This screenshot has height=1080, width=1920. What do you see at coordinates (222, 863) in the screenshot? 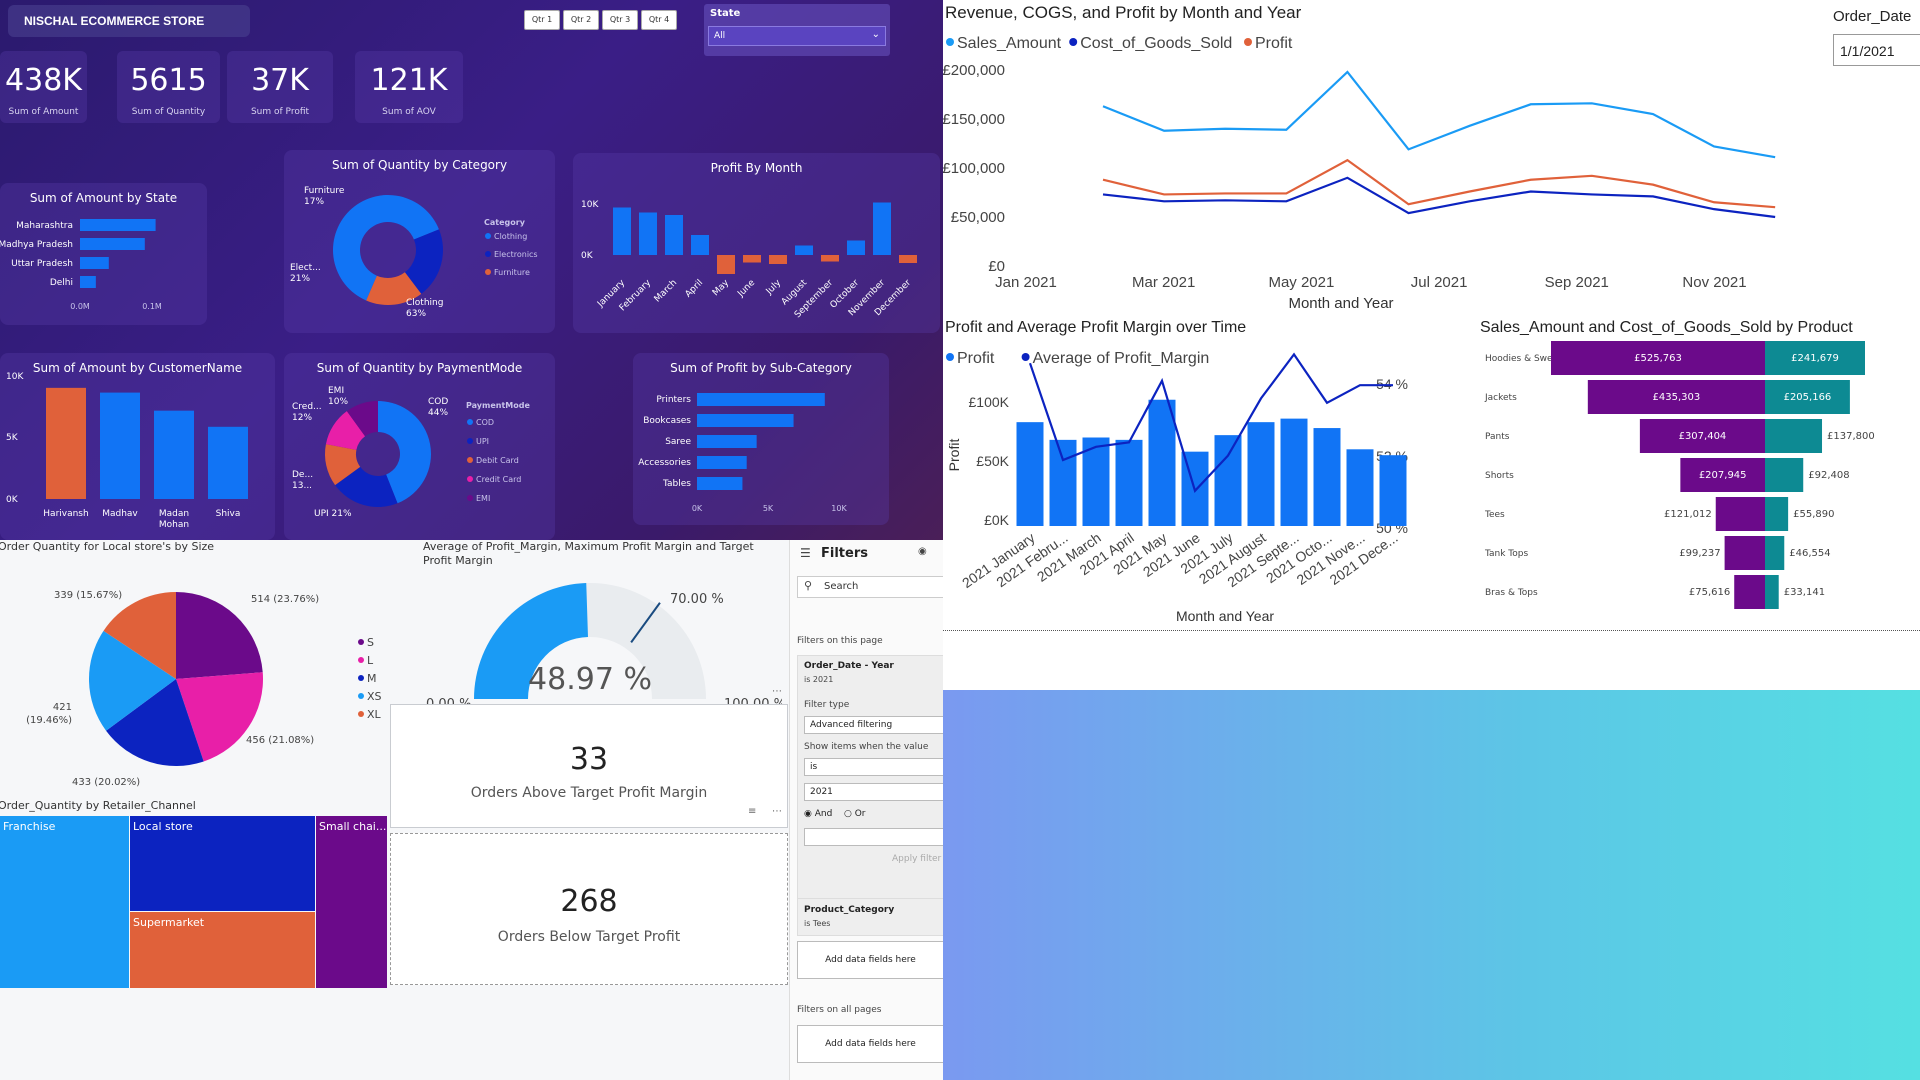
I see `treemap-tile: Local store` at bounding box center [222, 863].